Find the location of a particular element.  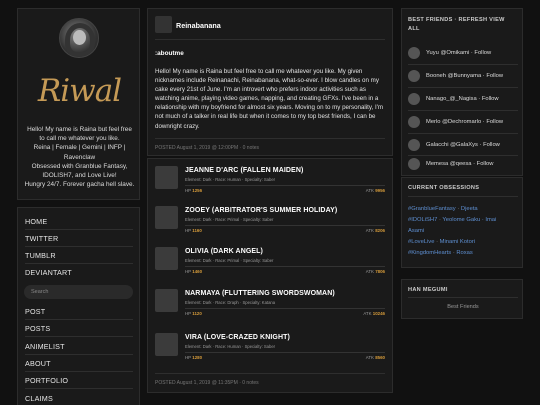

nav-twitter: TWITTER is located at coordinates (41, 238).